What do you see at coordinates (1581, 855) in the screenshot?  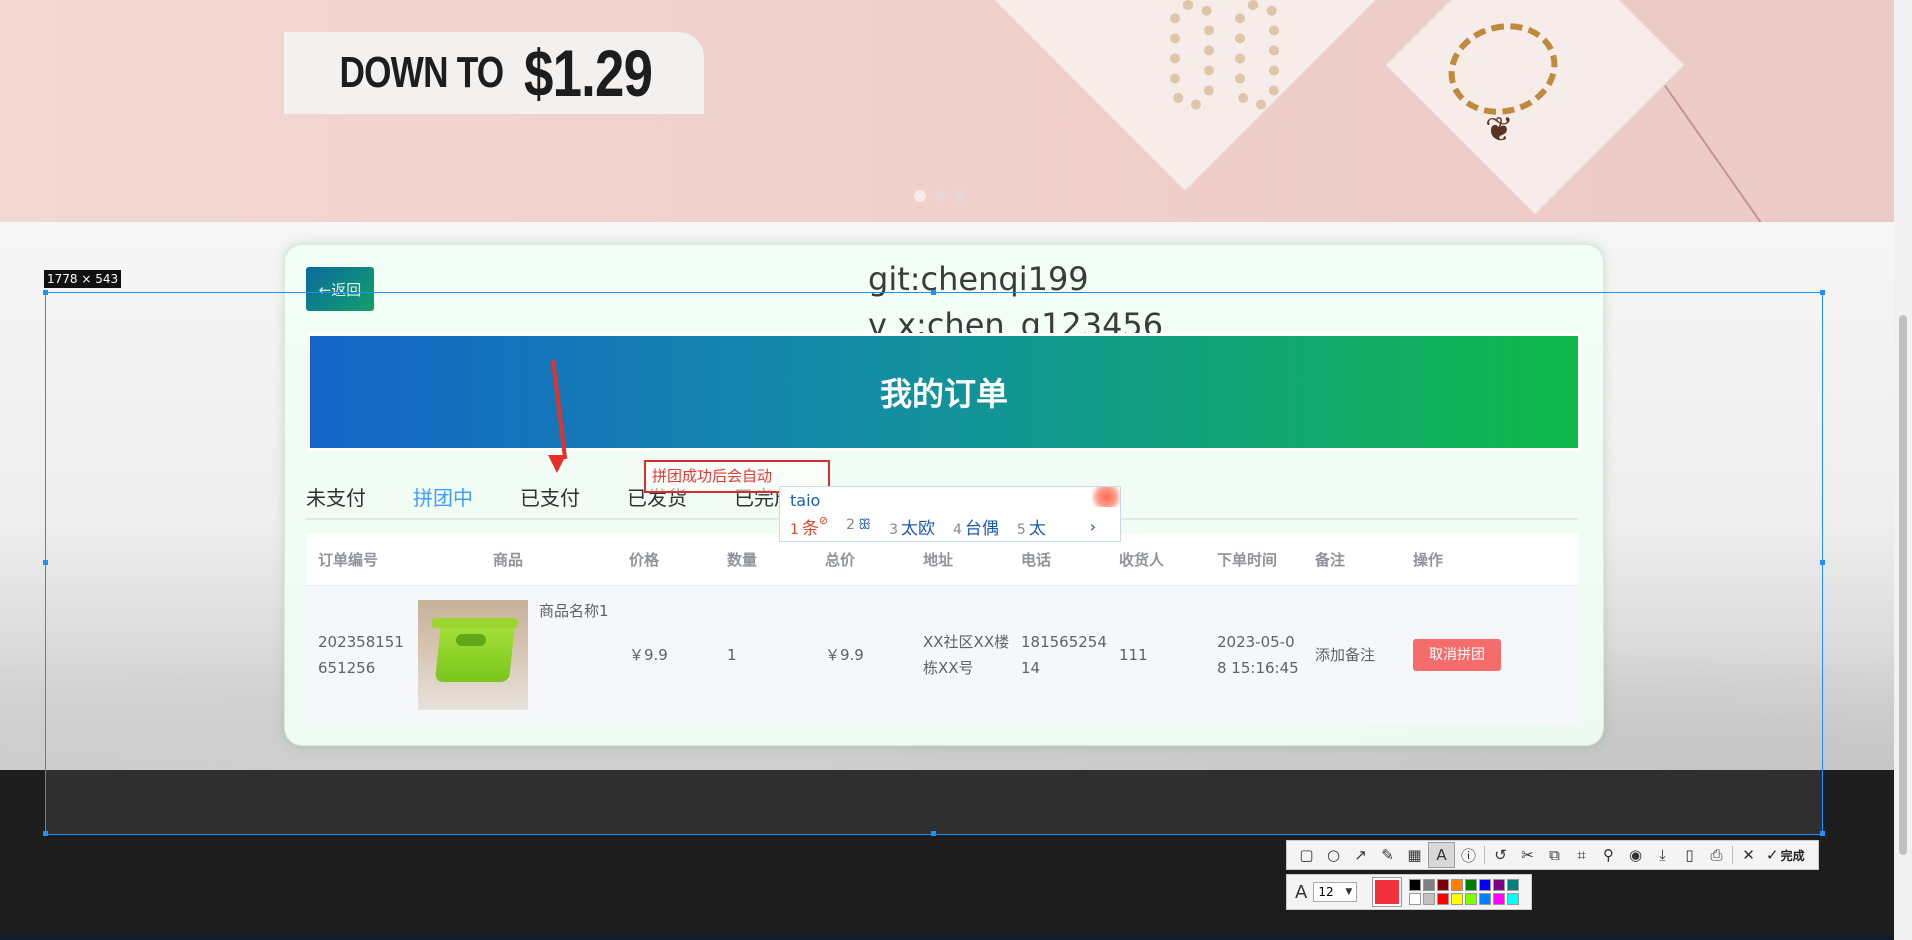 I see `ocr-icon: ⌗` at bounding box center [1581, 855].